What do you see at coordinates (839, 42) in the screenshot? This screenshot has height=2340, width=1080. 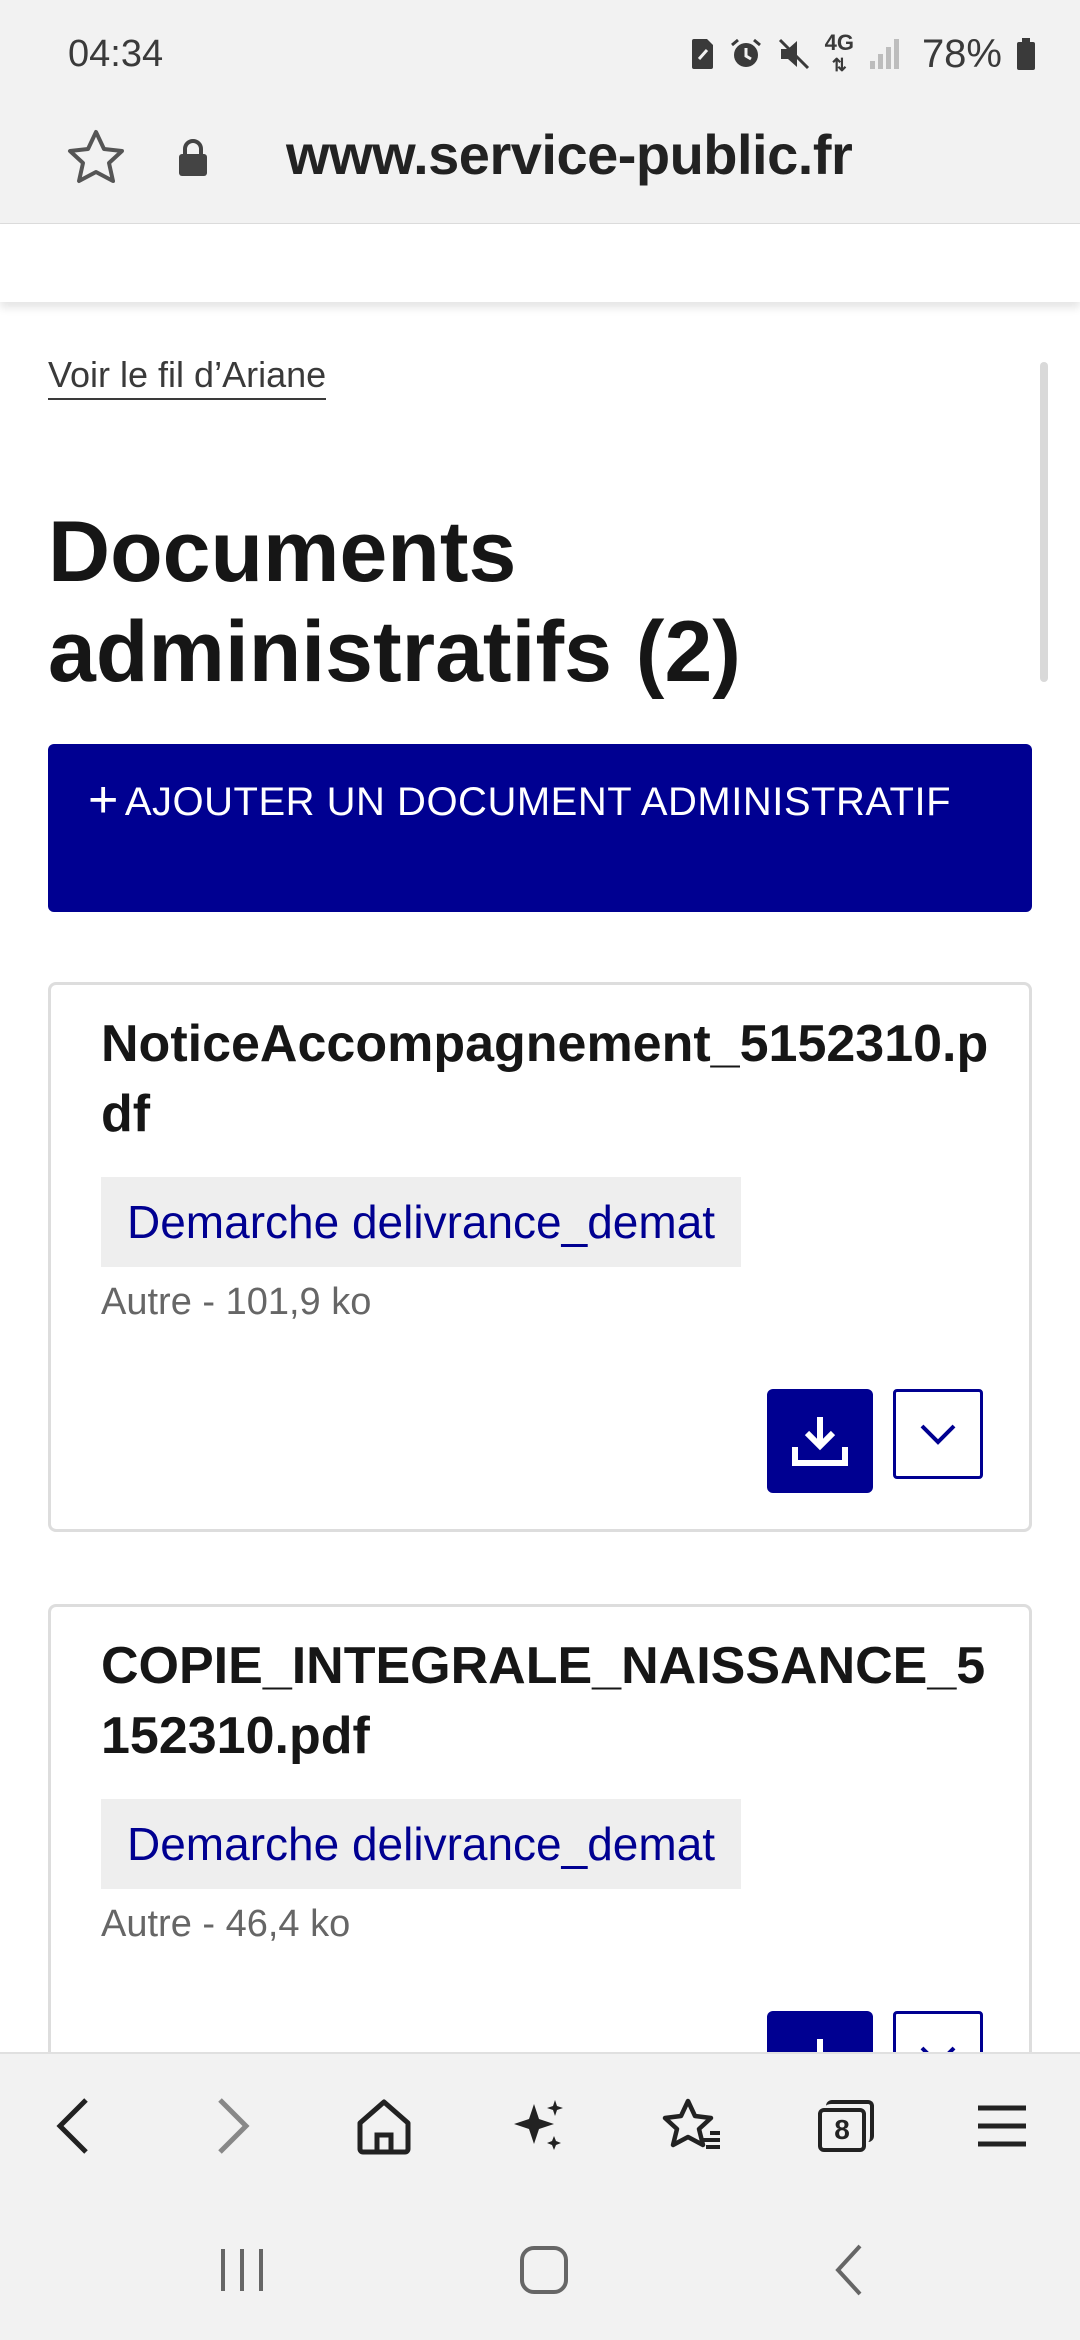 I see `network-label: 4G` at bounding box center [839, 42].